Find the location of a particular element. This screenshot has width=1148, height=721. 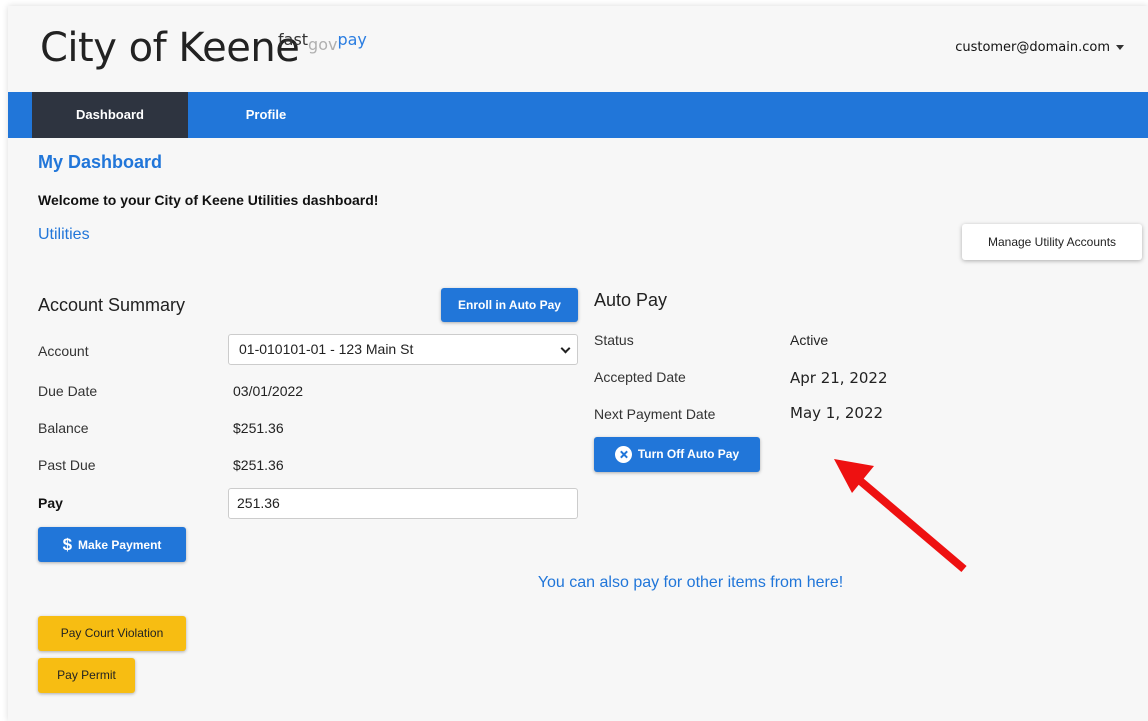

account-select: 01-010101-01 - 123 Main St is located at coordinates (403, 349).